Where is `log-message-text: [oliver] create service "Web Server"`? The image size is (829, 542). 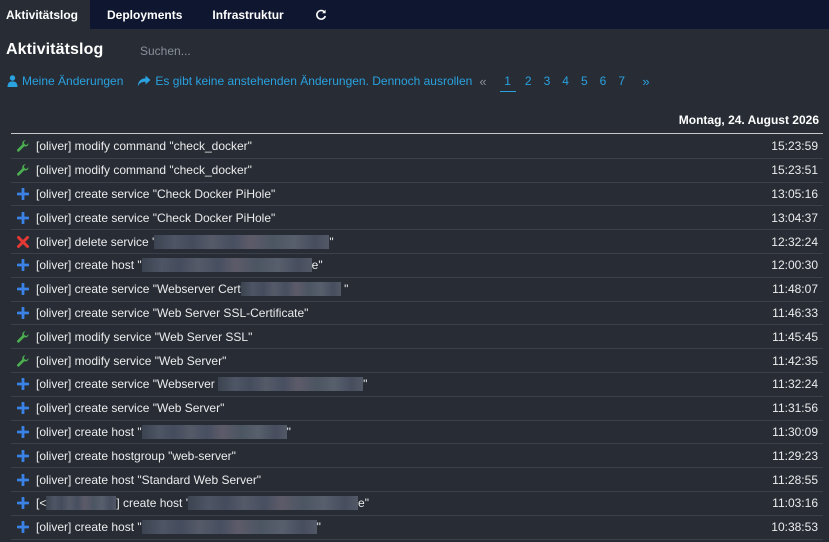 log-message-text: [oliver] create service "Web Server" is located at coordinates (130, 408).